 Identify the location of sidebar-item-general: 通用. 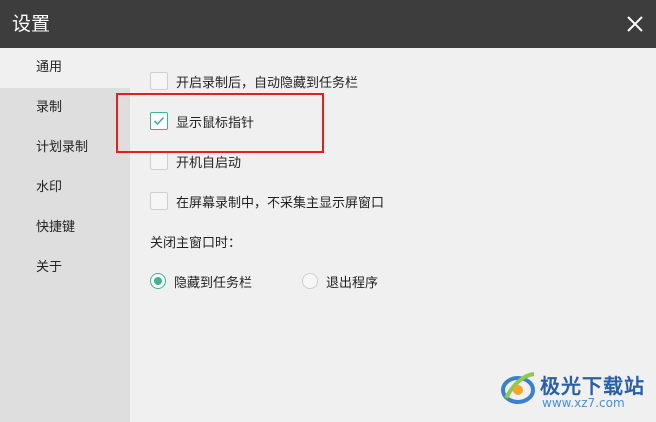
(65, 68).